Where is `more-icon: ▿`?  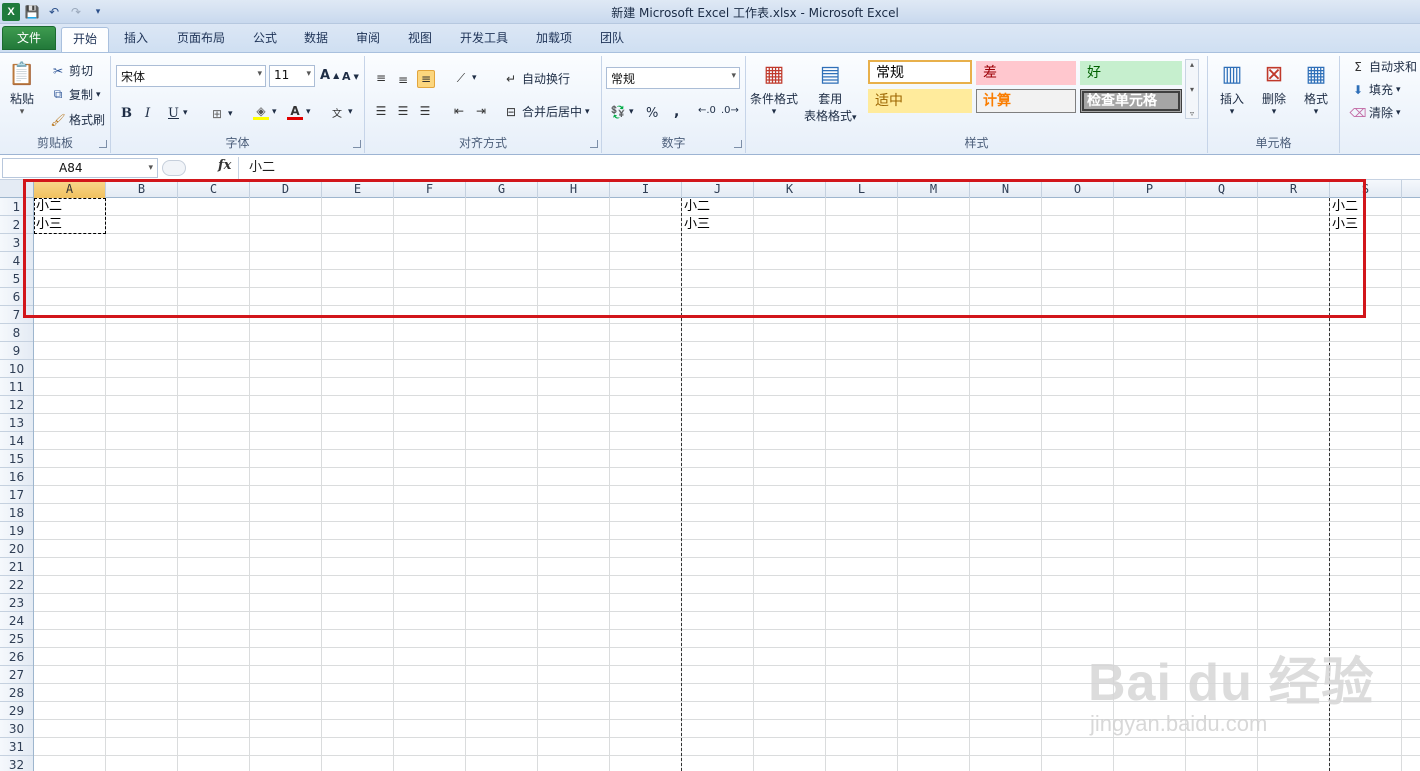 more-icon: ▿ is located at coordinates (1192, 113).